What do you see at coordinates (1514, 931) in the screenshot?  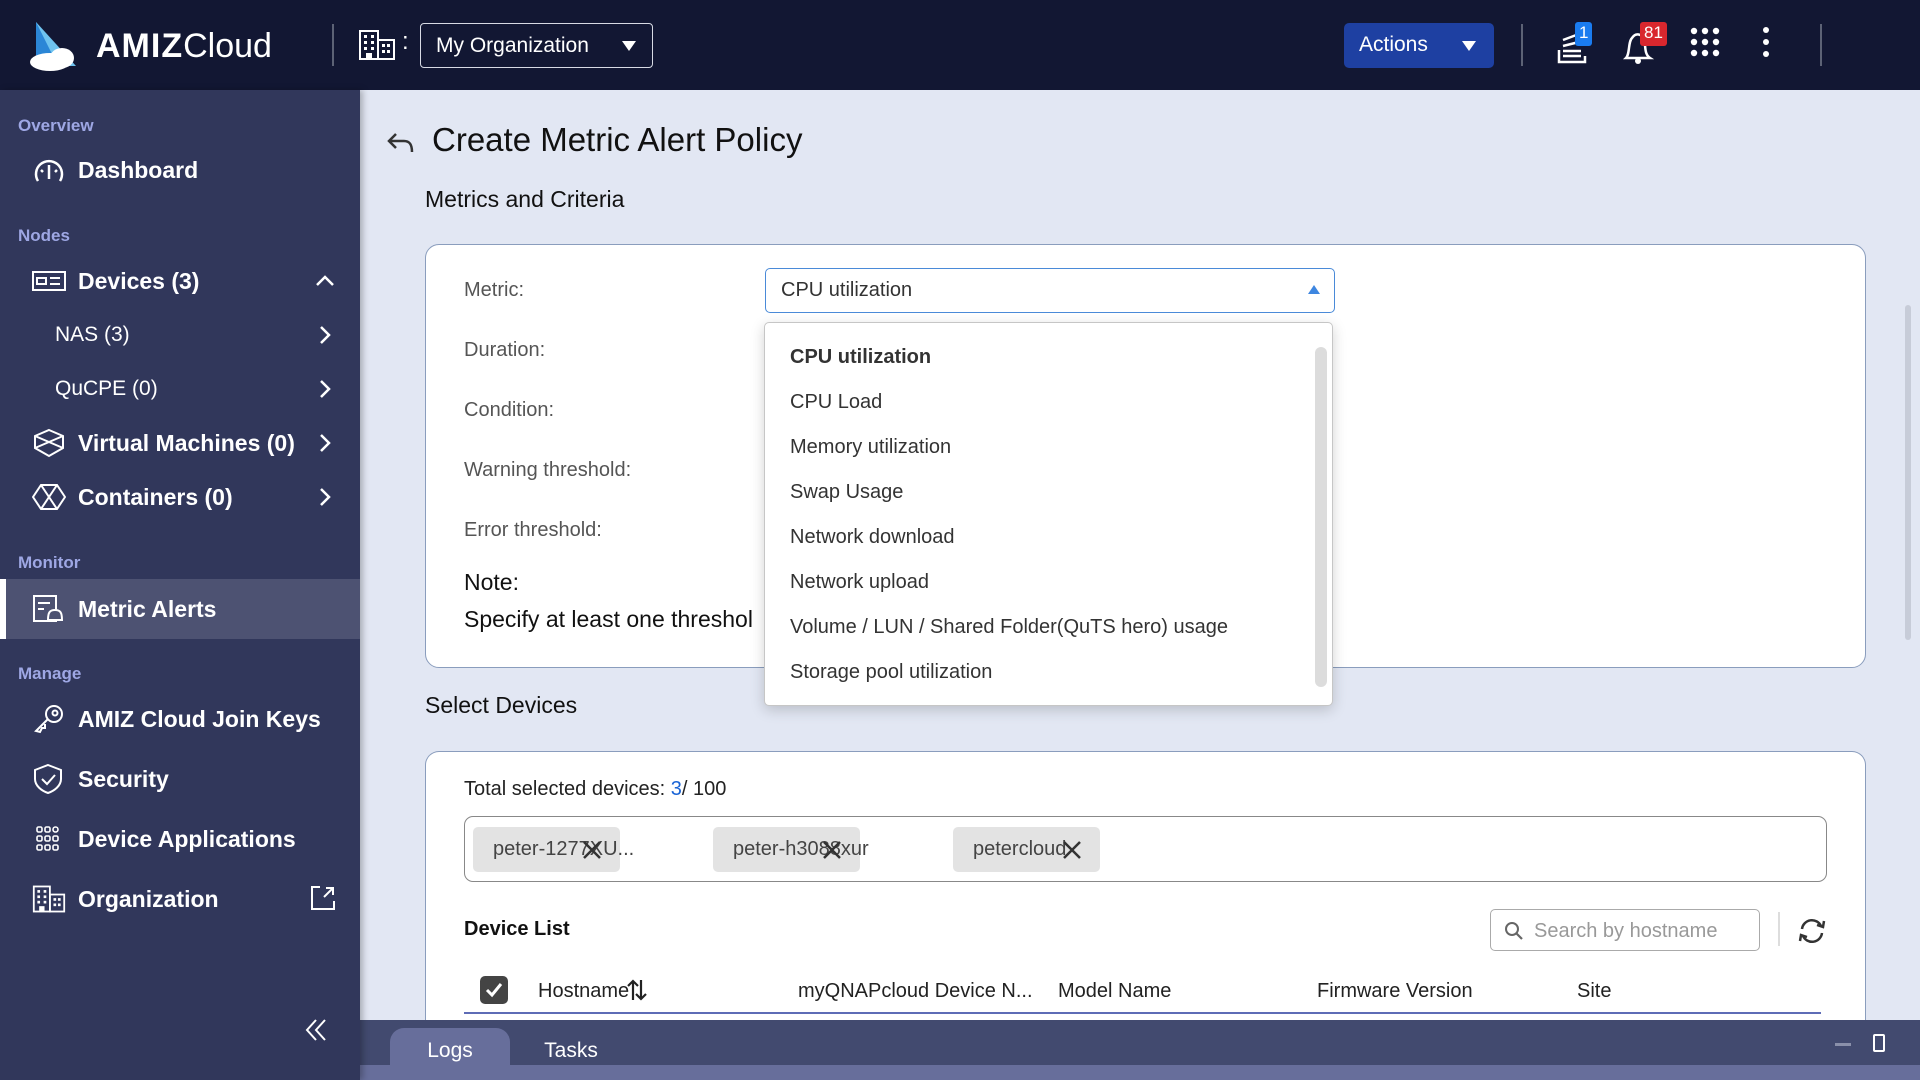 I see `search-icon` at bounding box center [1514, 931].